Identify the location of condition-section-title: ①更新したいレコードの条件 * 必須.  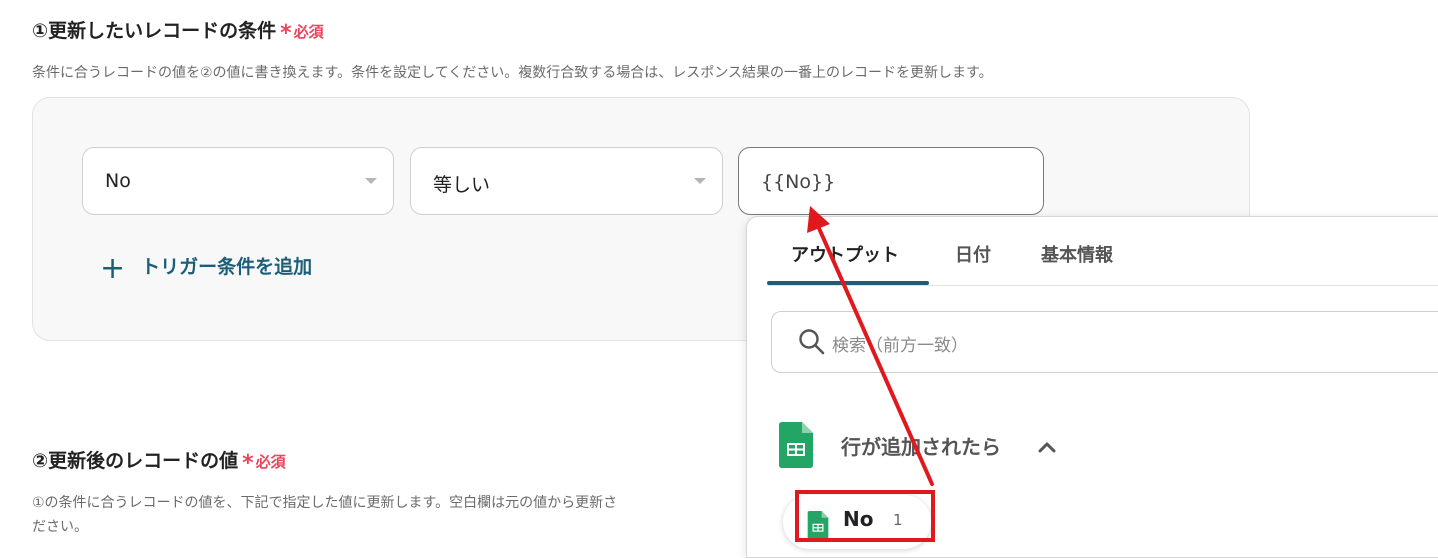
(178, 31).